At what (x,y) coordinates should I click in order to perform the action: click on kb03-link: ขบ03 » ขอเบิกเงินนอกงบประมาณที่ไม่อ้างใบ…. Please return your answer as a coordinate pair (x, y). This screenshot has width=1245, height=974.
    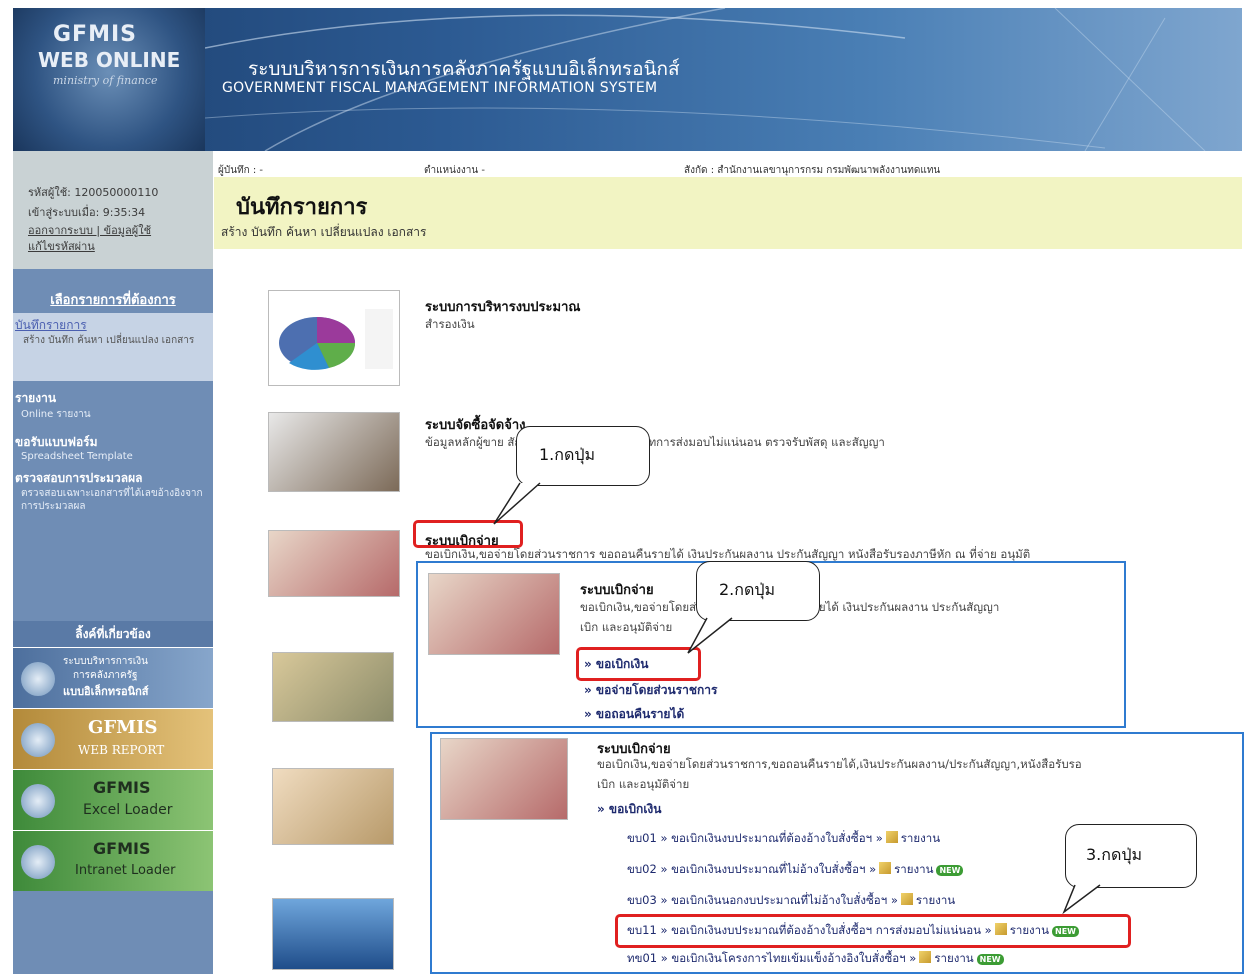
    Looking at the image, I should click on (762, 900).